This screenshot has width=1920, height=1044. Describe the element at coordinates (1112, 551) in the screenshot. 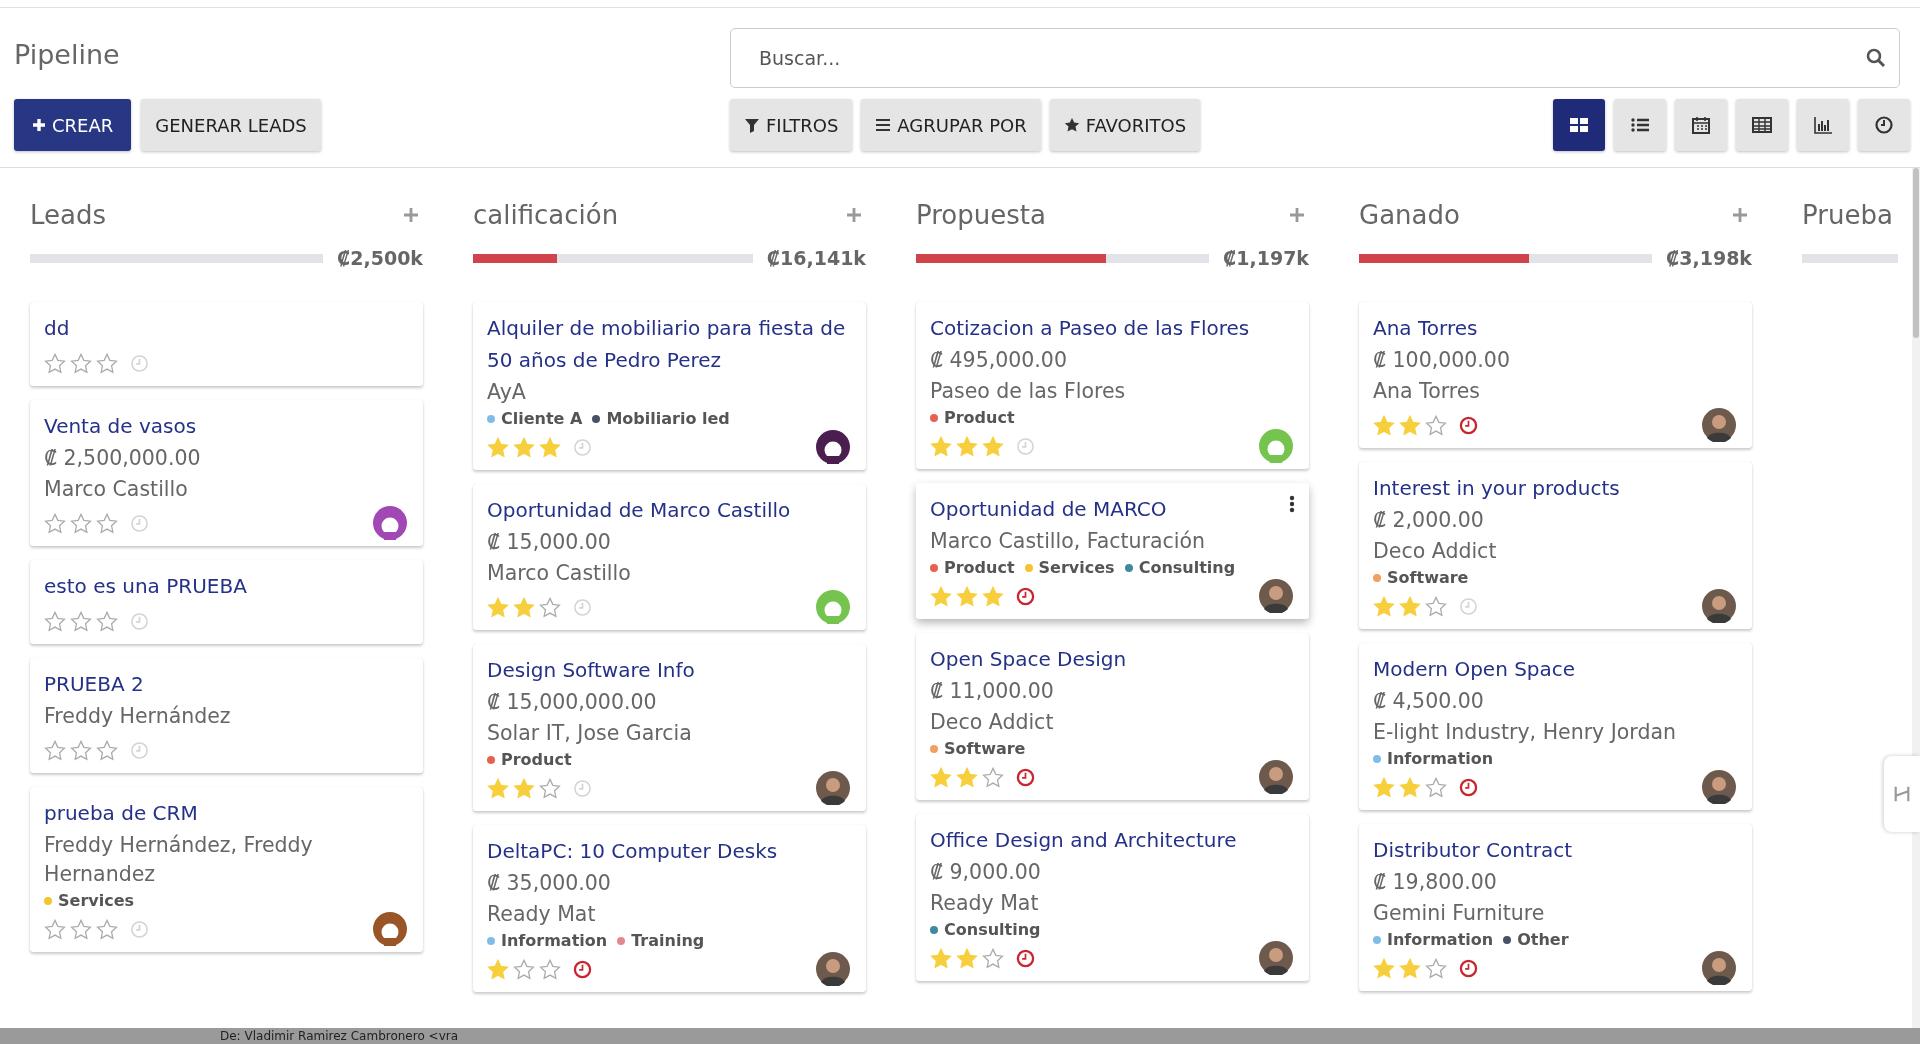

I see `opportunity-card: Oportunidad de MARCO Marco Castillo, Facturación Product Services Consulting` at that location.